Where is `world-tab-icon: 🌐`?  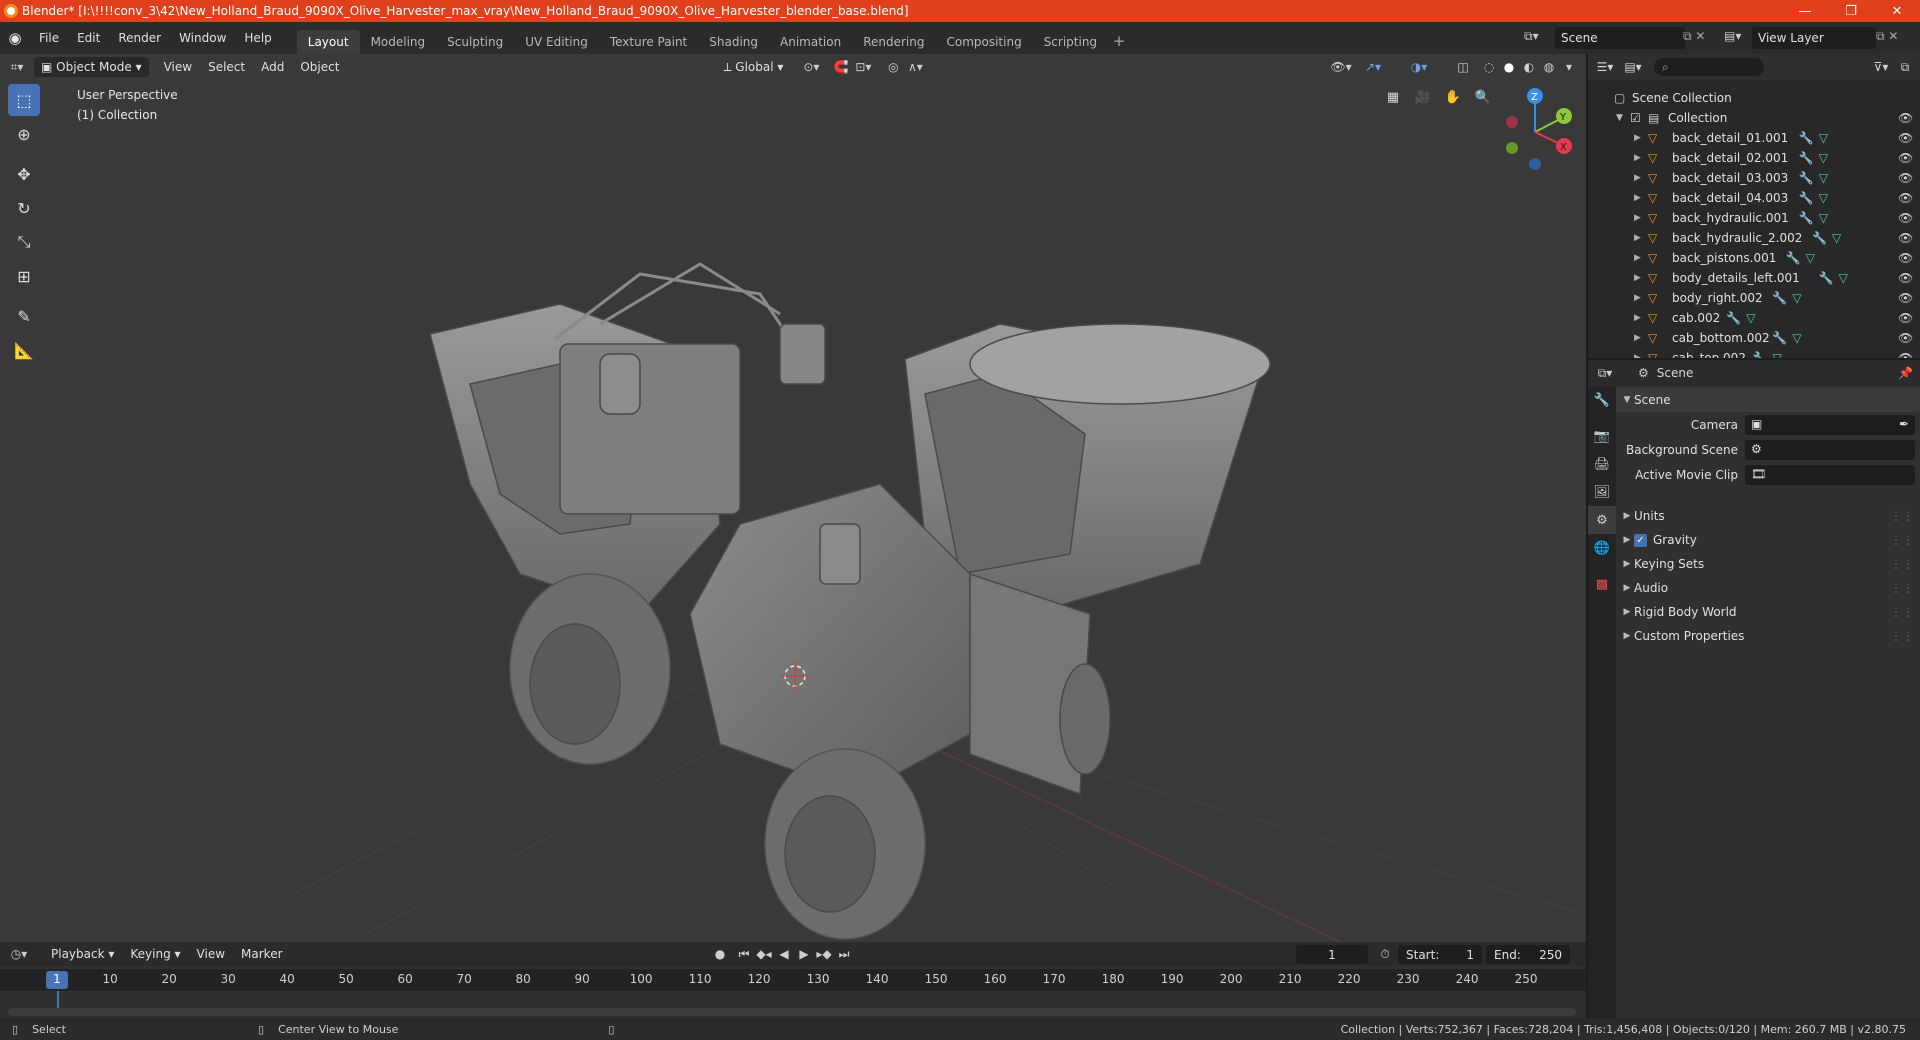
world-tab-icon: 🌐 is located at coordinates (1602, 548).